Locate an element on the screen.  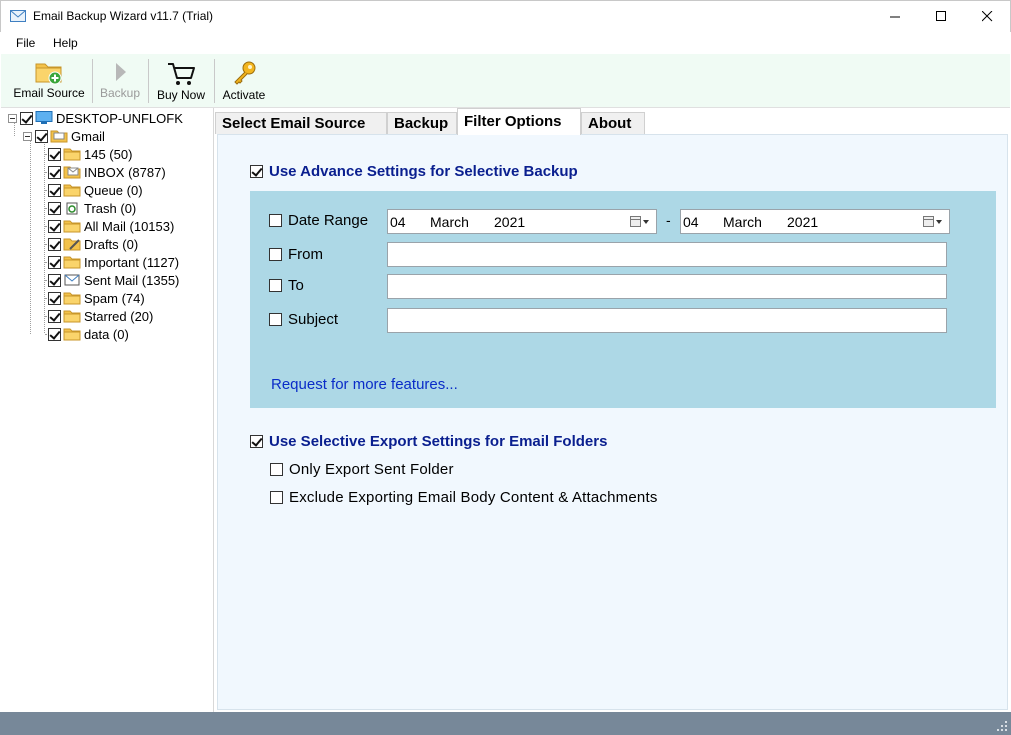
toolbar: Email Source Backup Buy Now Activate is located at coordinates (505, 81).